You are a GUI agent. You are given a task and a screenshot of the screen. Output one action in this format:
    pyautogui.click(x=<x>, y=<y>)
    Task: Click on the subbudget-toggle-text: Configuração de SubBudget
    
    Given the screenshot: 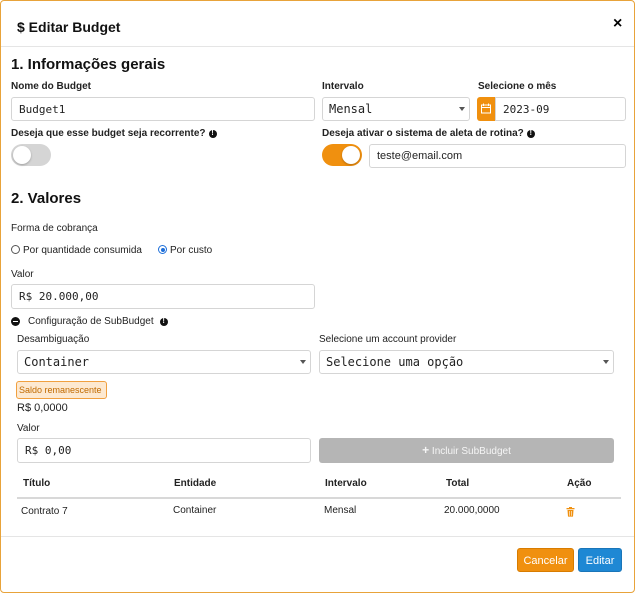 What is the action you would take?
    pyautogui.click(x=91, y=321)
    